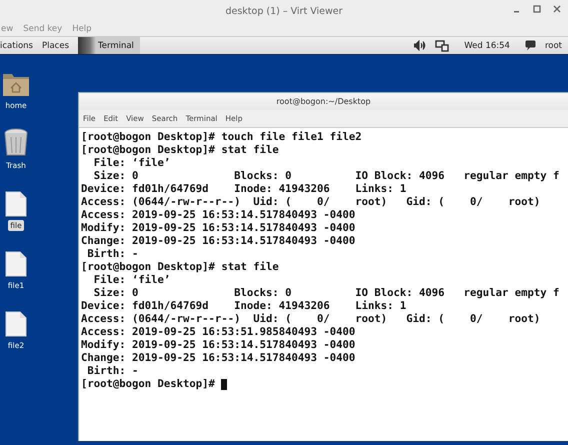 Image resolution: width=568 pixels, height=445 pixels. What do you see at coordinates (109, 45) in the screenshot?
I see `taskbar-item: Terminal` at bounding box center [109, 45].